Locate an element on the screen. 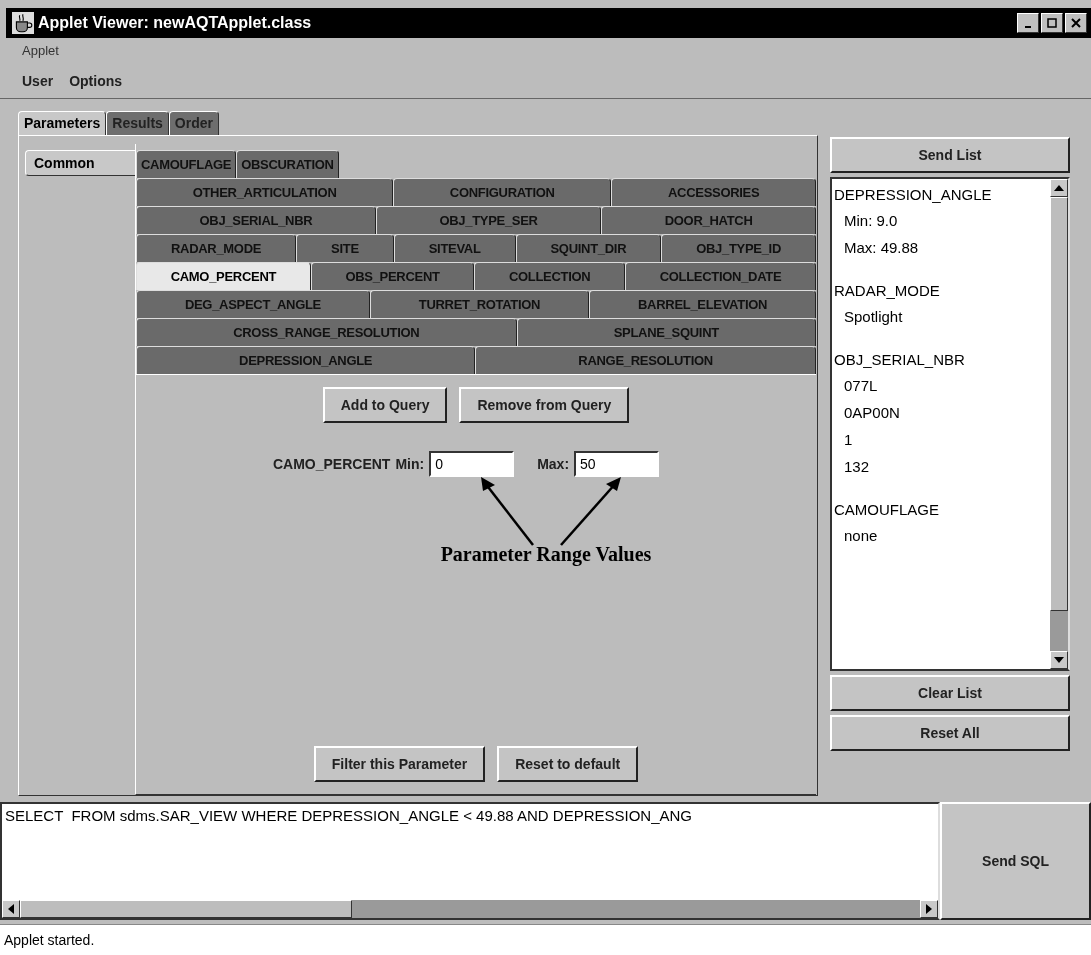 The image size is (1091, 955). query-button: Remove from Query is located at coordinates (544, 404).